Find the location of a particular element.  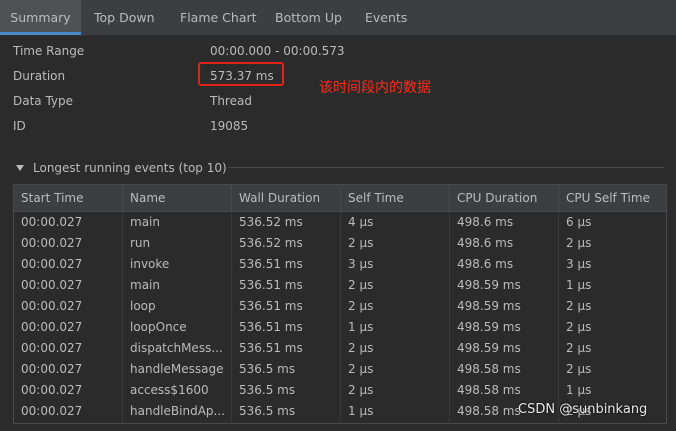

section-divider is located at coordinates (446, 167).